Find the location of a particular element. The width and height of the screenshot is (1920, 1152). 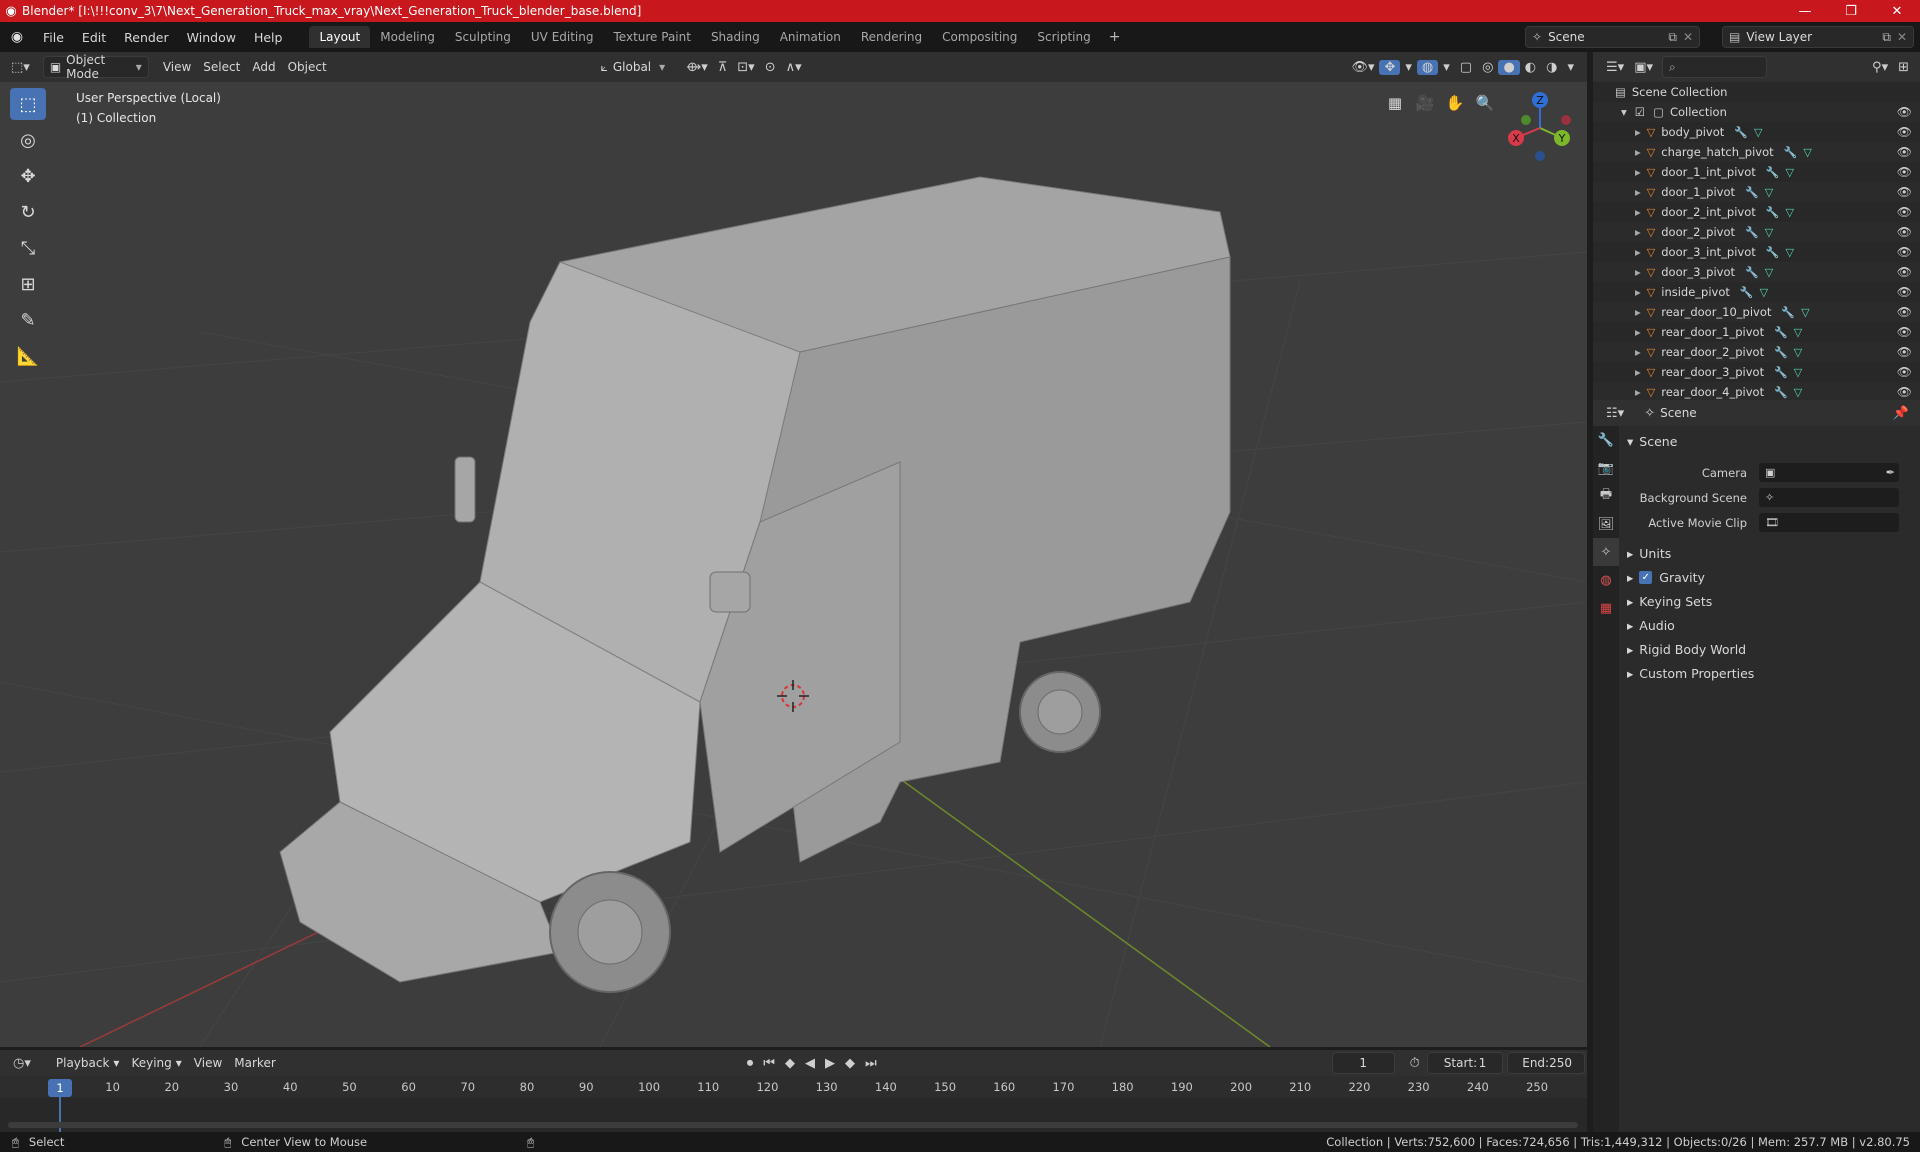

rotate-tool-icon: ↻ is located at coordinates (28, 212).